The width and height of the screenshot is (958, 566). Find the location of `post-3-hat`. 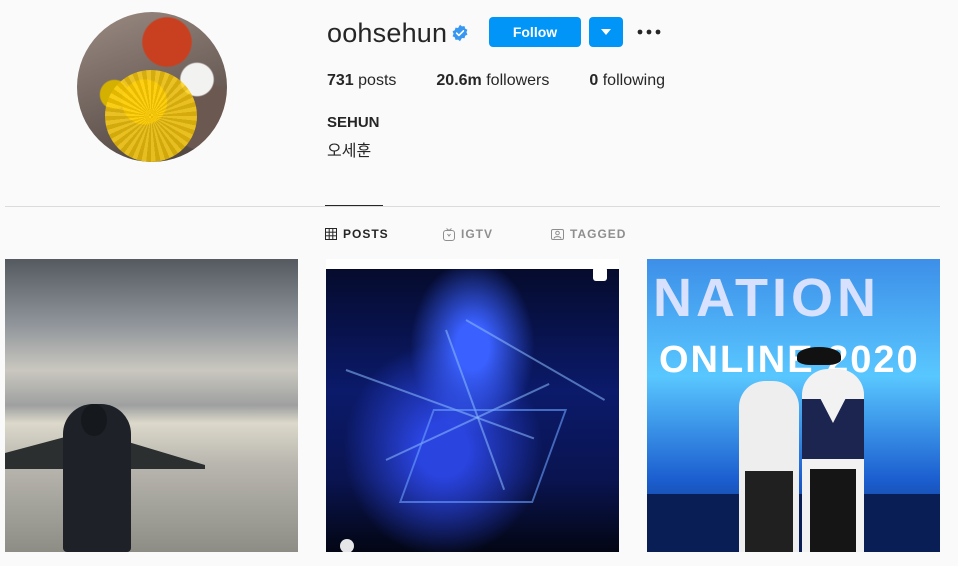

post-3-hat is located at coordinates (819, 356).